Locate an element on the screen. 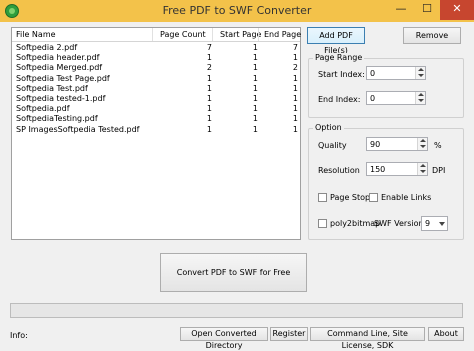 The image size is (474, 351). resolution-label: Resolution is located at coordinates (339, 170).